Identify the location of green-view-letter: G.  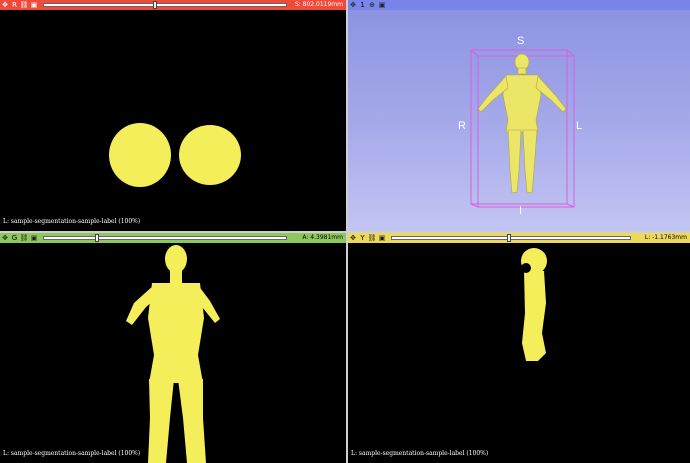
(14, 238).